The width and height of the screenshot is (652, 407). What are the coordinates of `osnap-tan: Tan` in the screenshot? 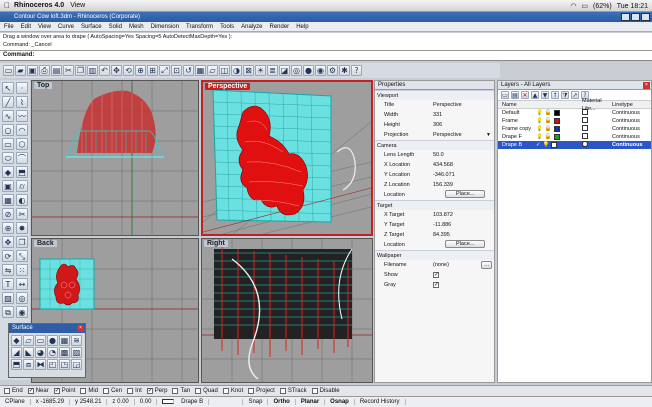 It's located at (181, 391).